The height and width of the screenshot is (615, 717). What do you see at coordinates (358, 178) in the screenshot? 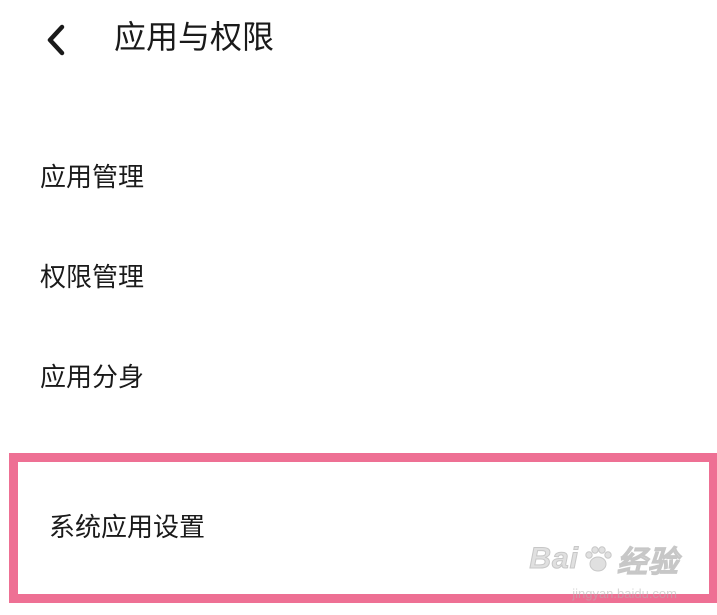
I see `menu-item-app-management: 应用管理` at bounding box center [358, 178].